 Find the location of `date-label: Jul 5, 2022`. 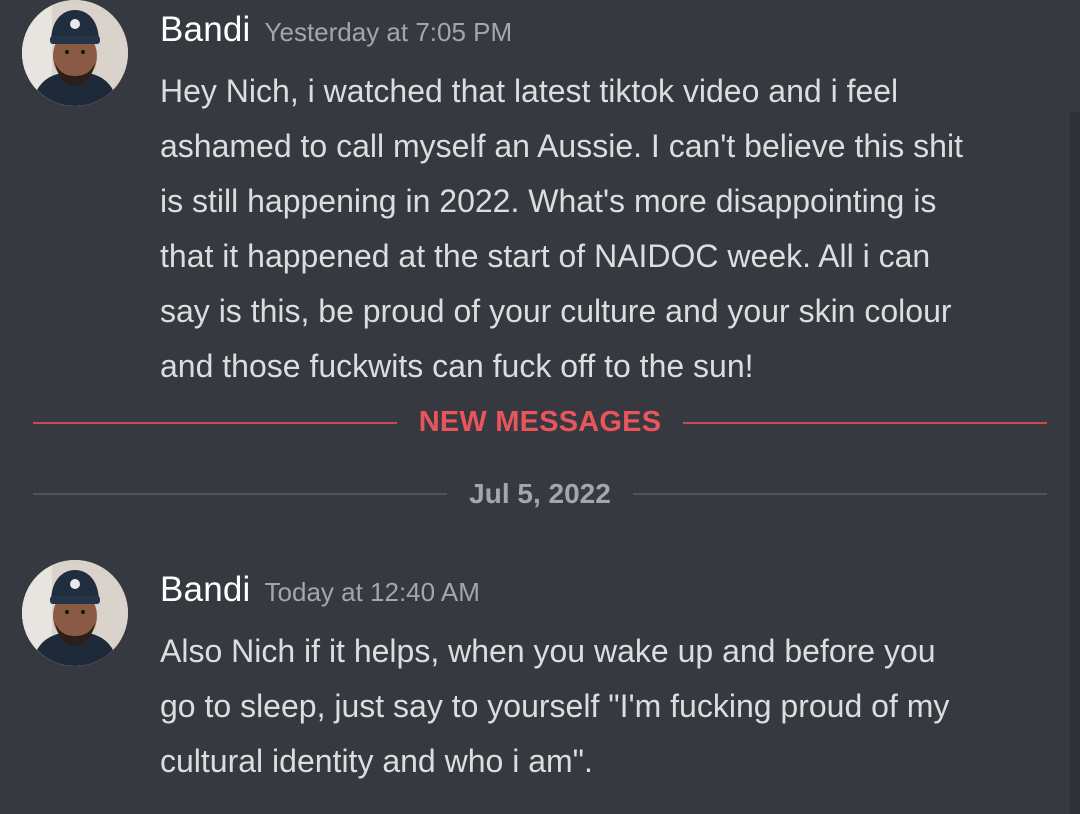

date-label: Jul 5, 2022 is located at coordinates (540, 493).